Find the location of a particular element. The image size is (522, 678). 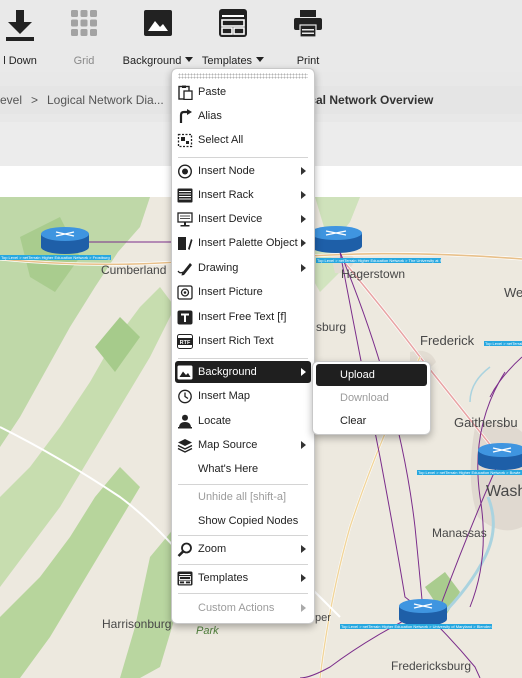

menu-item-background: Background is located at coordinates (243, 372).